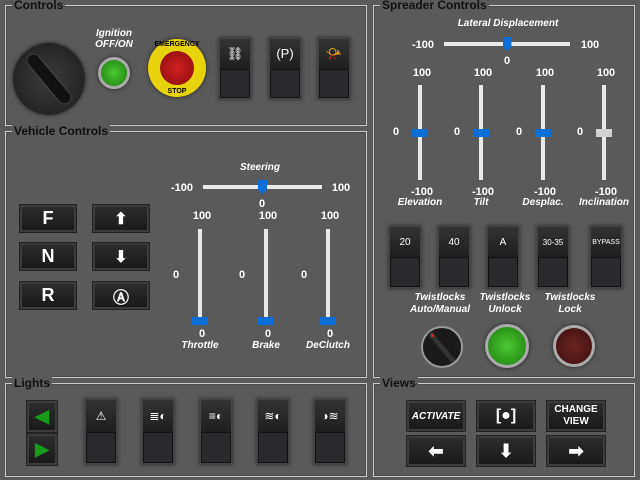 Image resolution: width=640 pixels, height=480 pixels. I want to click on throttle-max: 100, so click(202, 216).